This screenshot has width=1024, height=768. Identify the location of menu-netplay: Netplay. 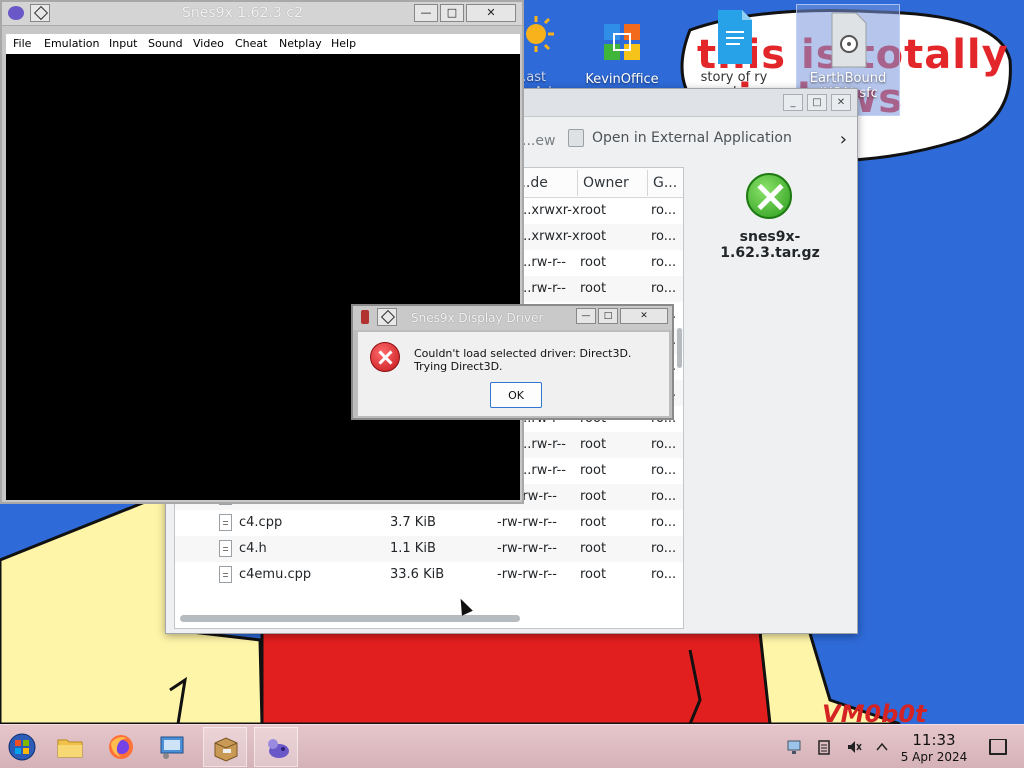
(300, 43).